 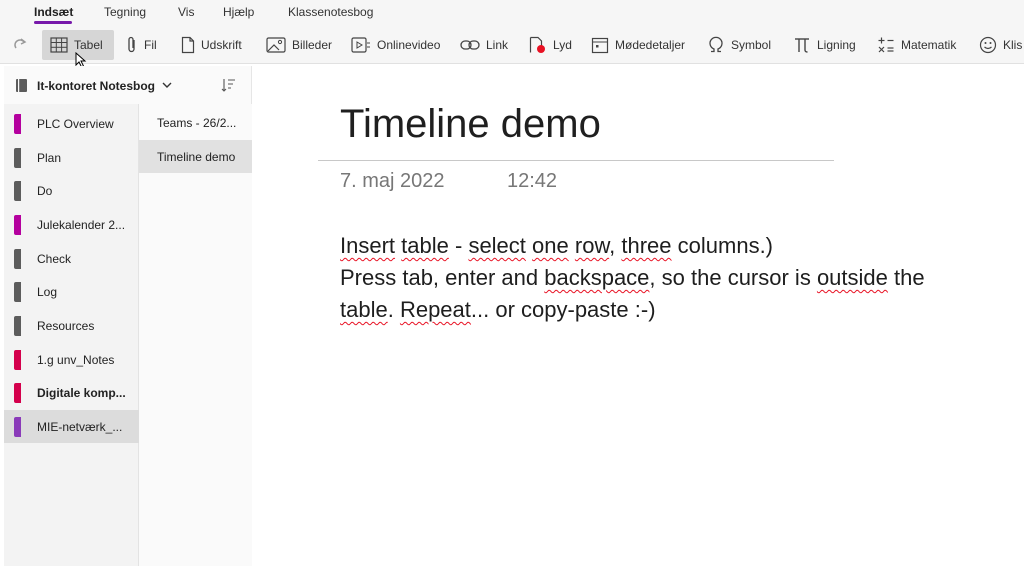 What do you see at coordinates (550, 245) in the screenshot?
I see `misspelled-word: one` at bounding box center [550, 245].